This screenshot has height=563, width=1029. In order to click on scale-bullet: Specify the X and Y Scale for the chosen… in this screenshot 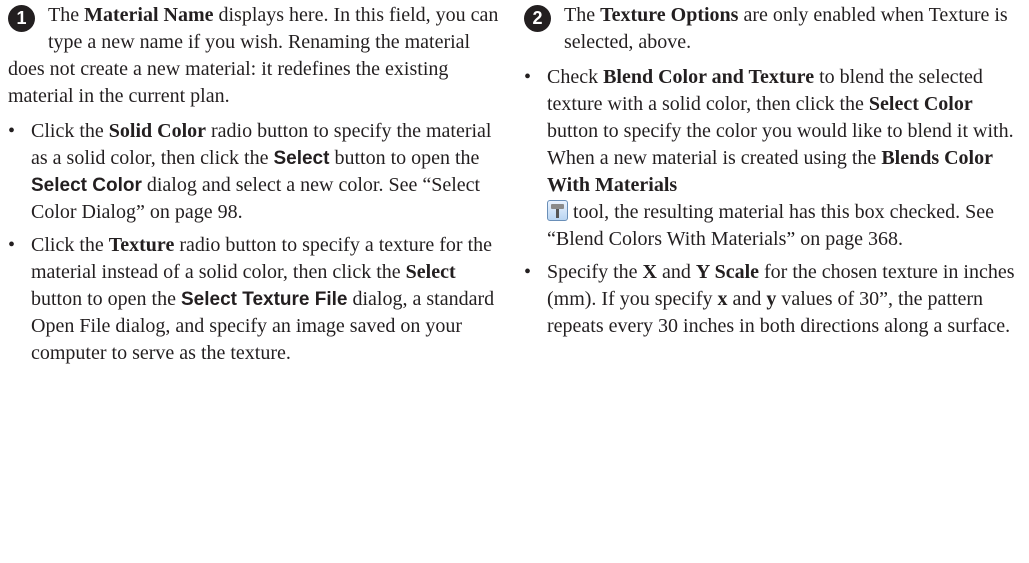, I will do `click(774, 299)`.